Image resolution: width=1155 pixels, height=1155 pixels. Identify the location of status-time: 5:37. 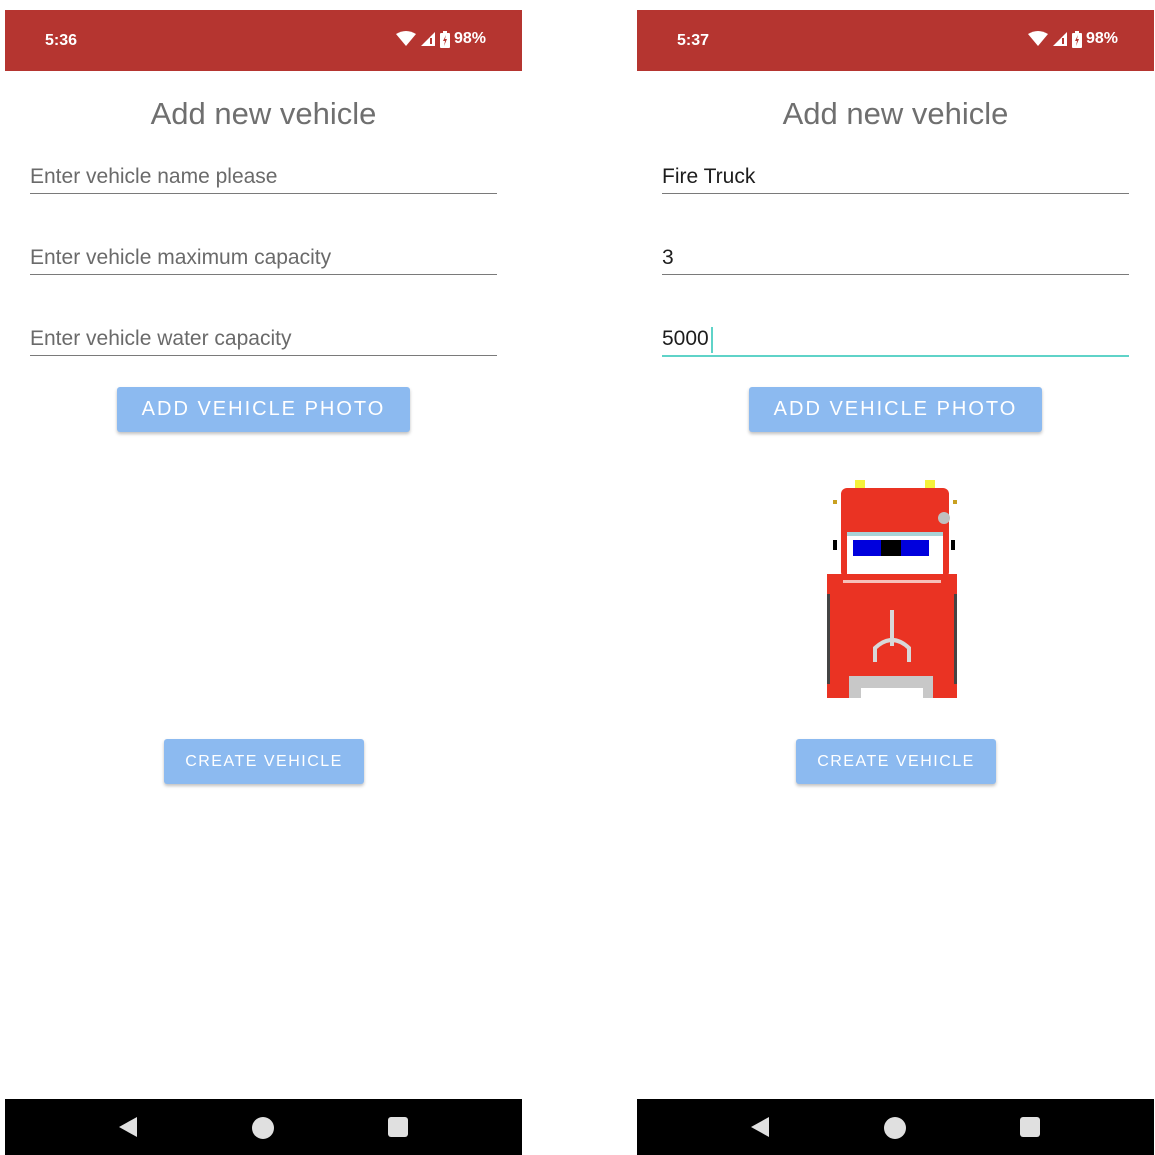
(693, 40).